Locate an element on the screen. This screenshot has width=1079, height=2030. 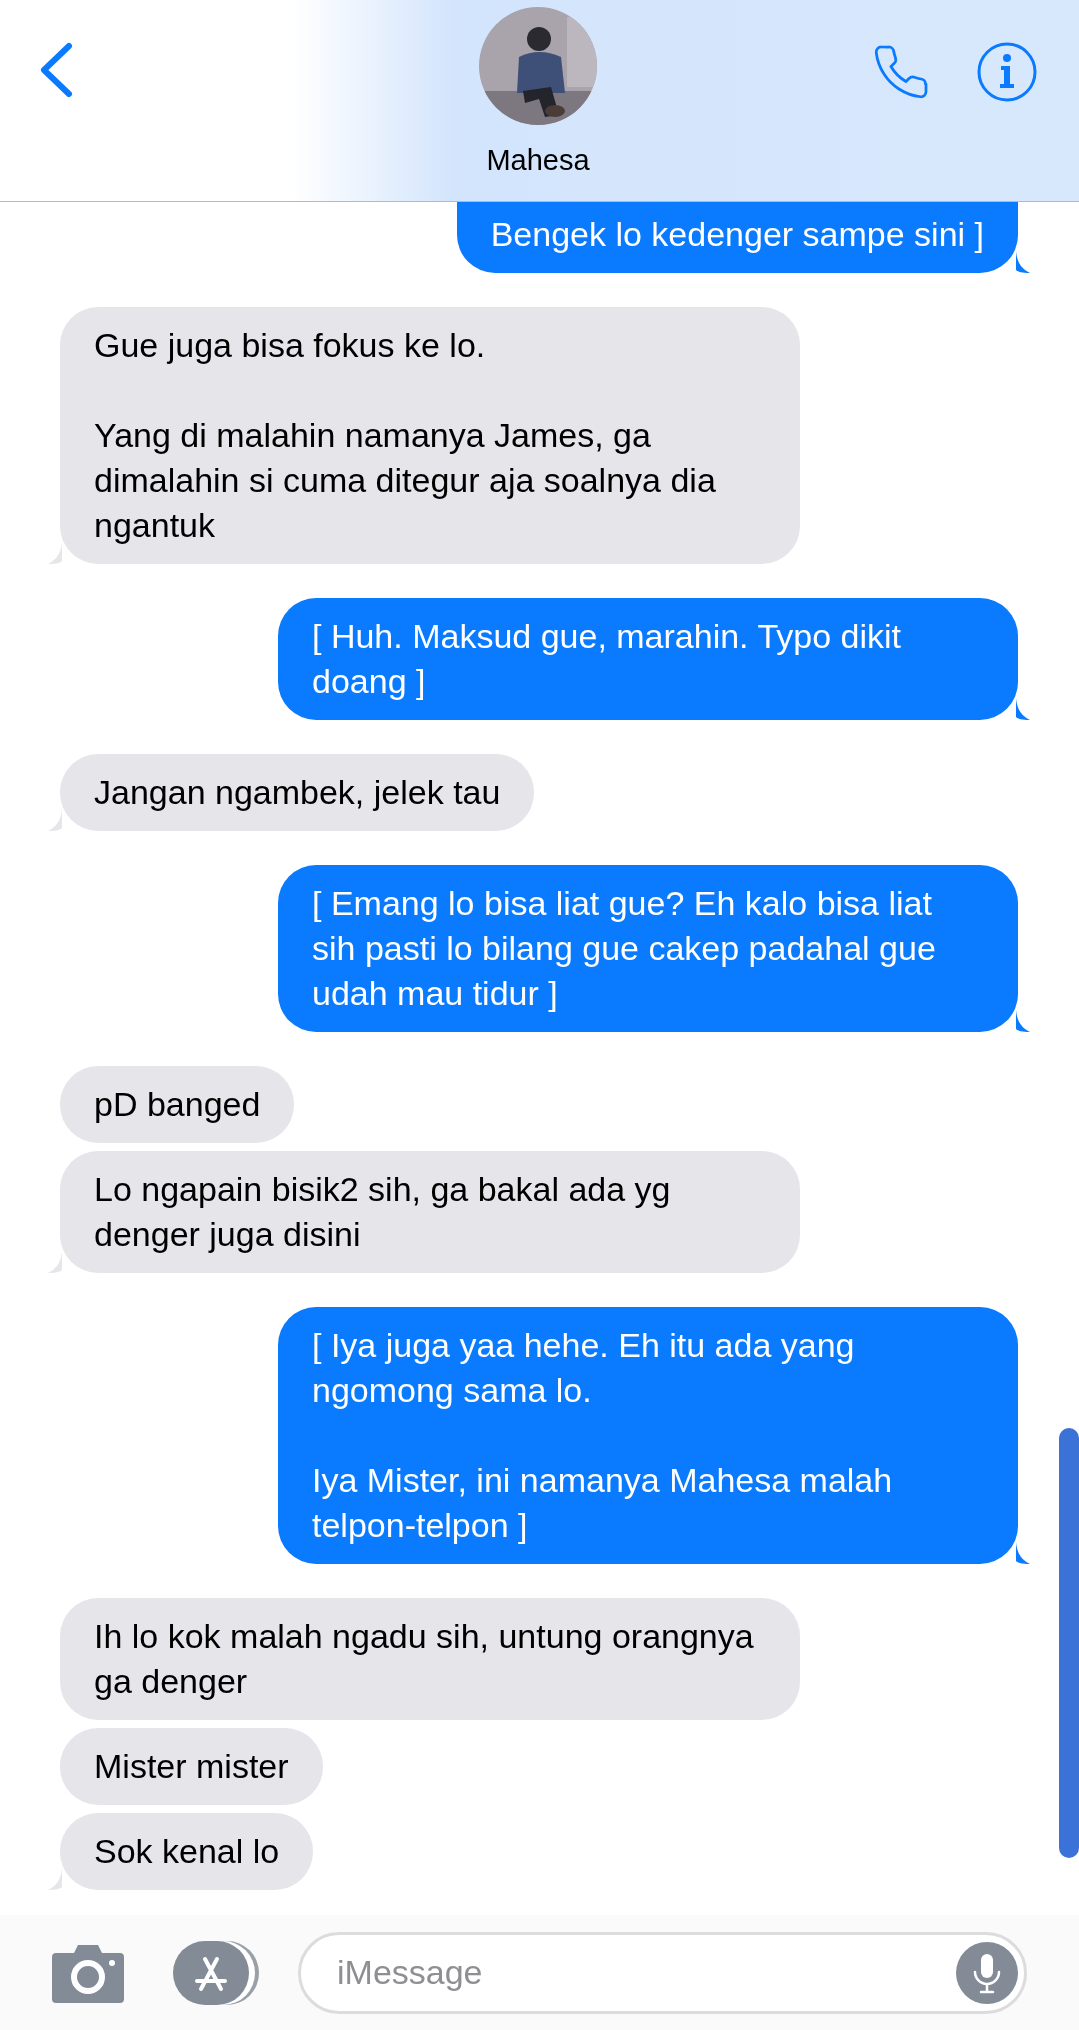
message-bubble: pD banged is located at coordinates (177, 1104).